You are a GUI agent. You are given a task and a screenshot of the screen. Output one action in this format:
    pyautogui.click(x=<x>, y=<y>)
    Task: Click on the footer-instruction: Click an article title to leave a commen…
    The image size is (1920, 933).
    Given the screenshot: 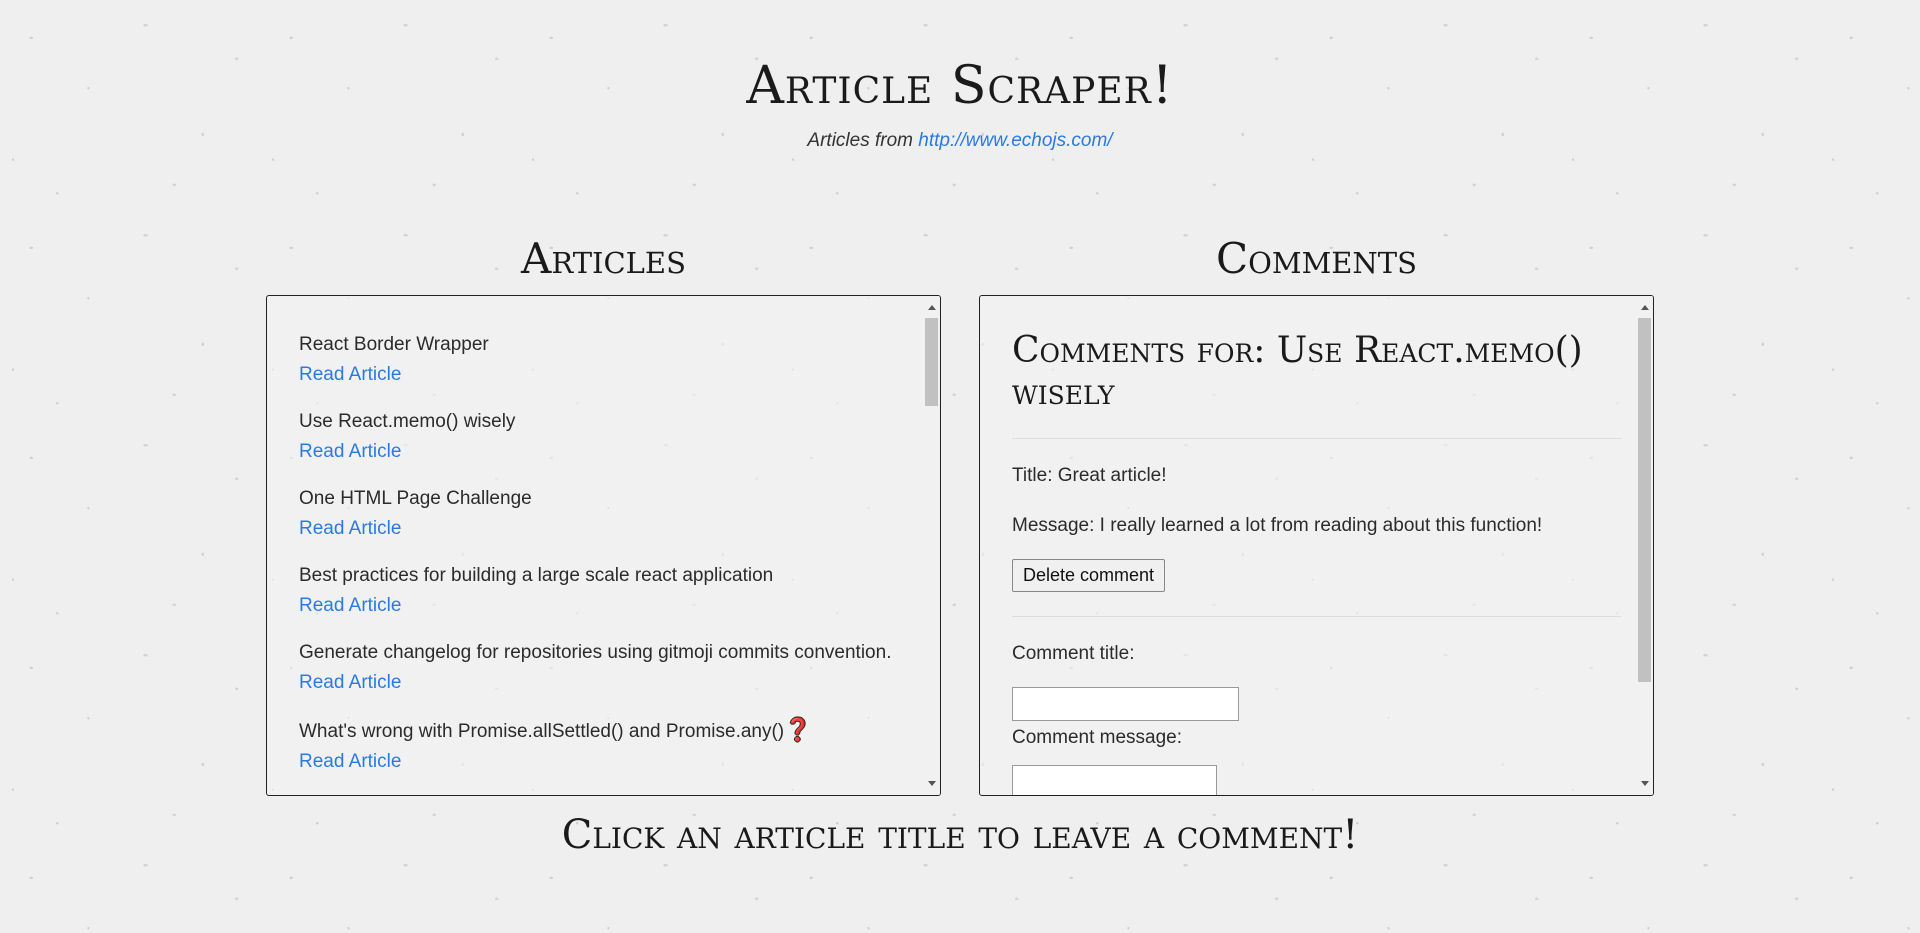 What is the action you would take?
    pyautogui.click(x=960, y=835)
    